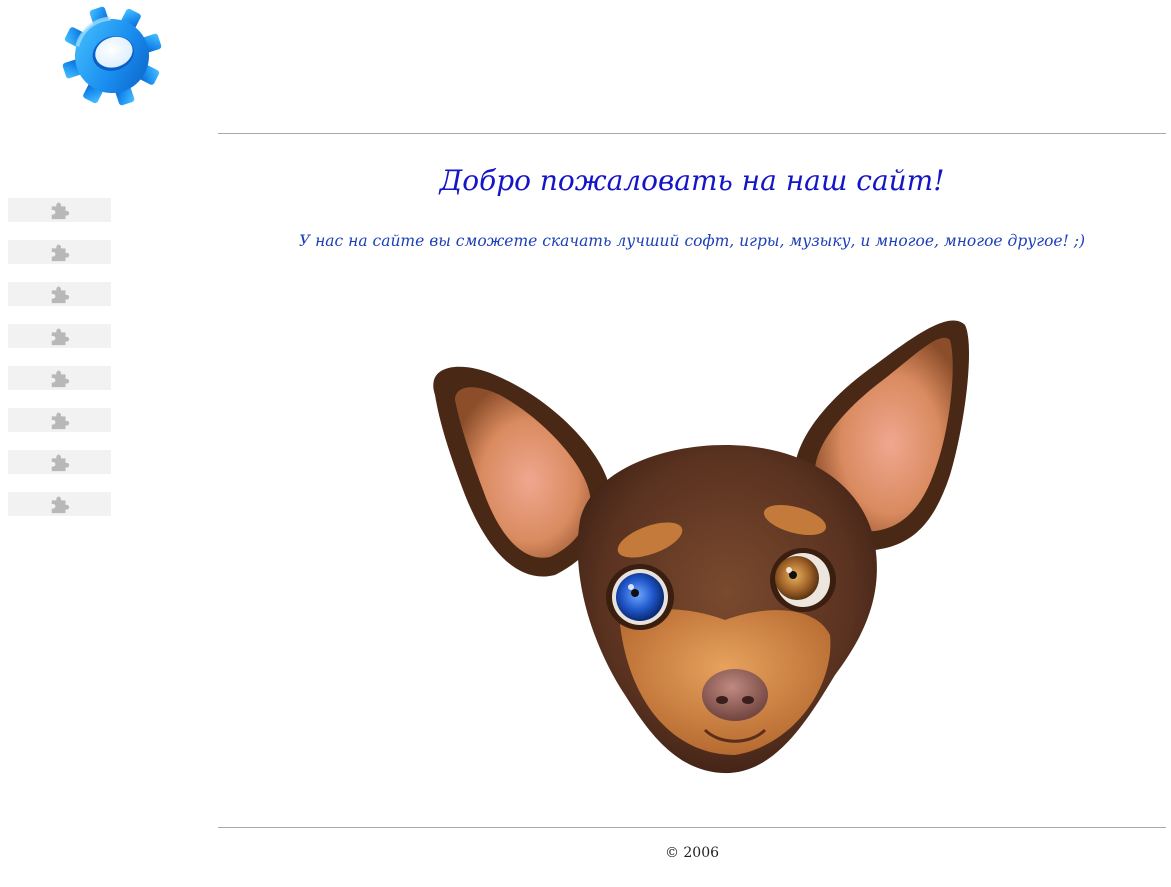 The height and width of the screenshot is (887, 1171). I want to click on header-divider, so click(692, 133).